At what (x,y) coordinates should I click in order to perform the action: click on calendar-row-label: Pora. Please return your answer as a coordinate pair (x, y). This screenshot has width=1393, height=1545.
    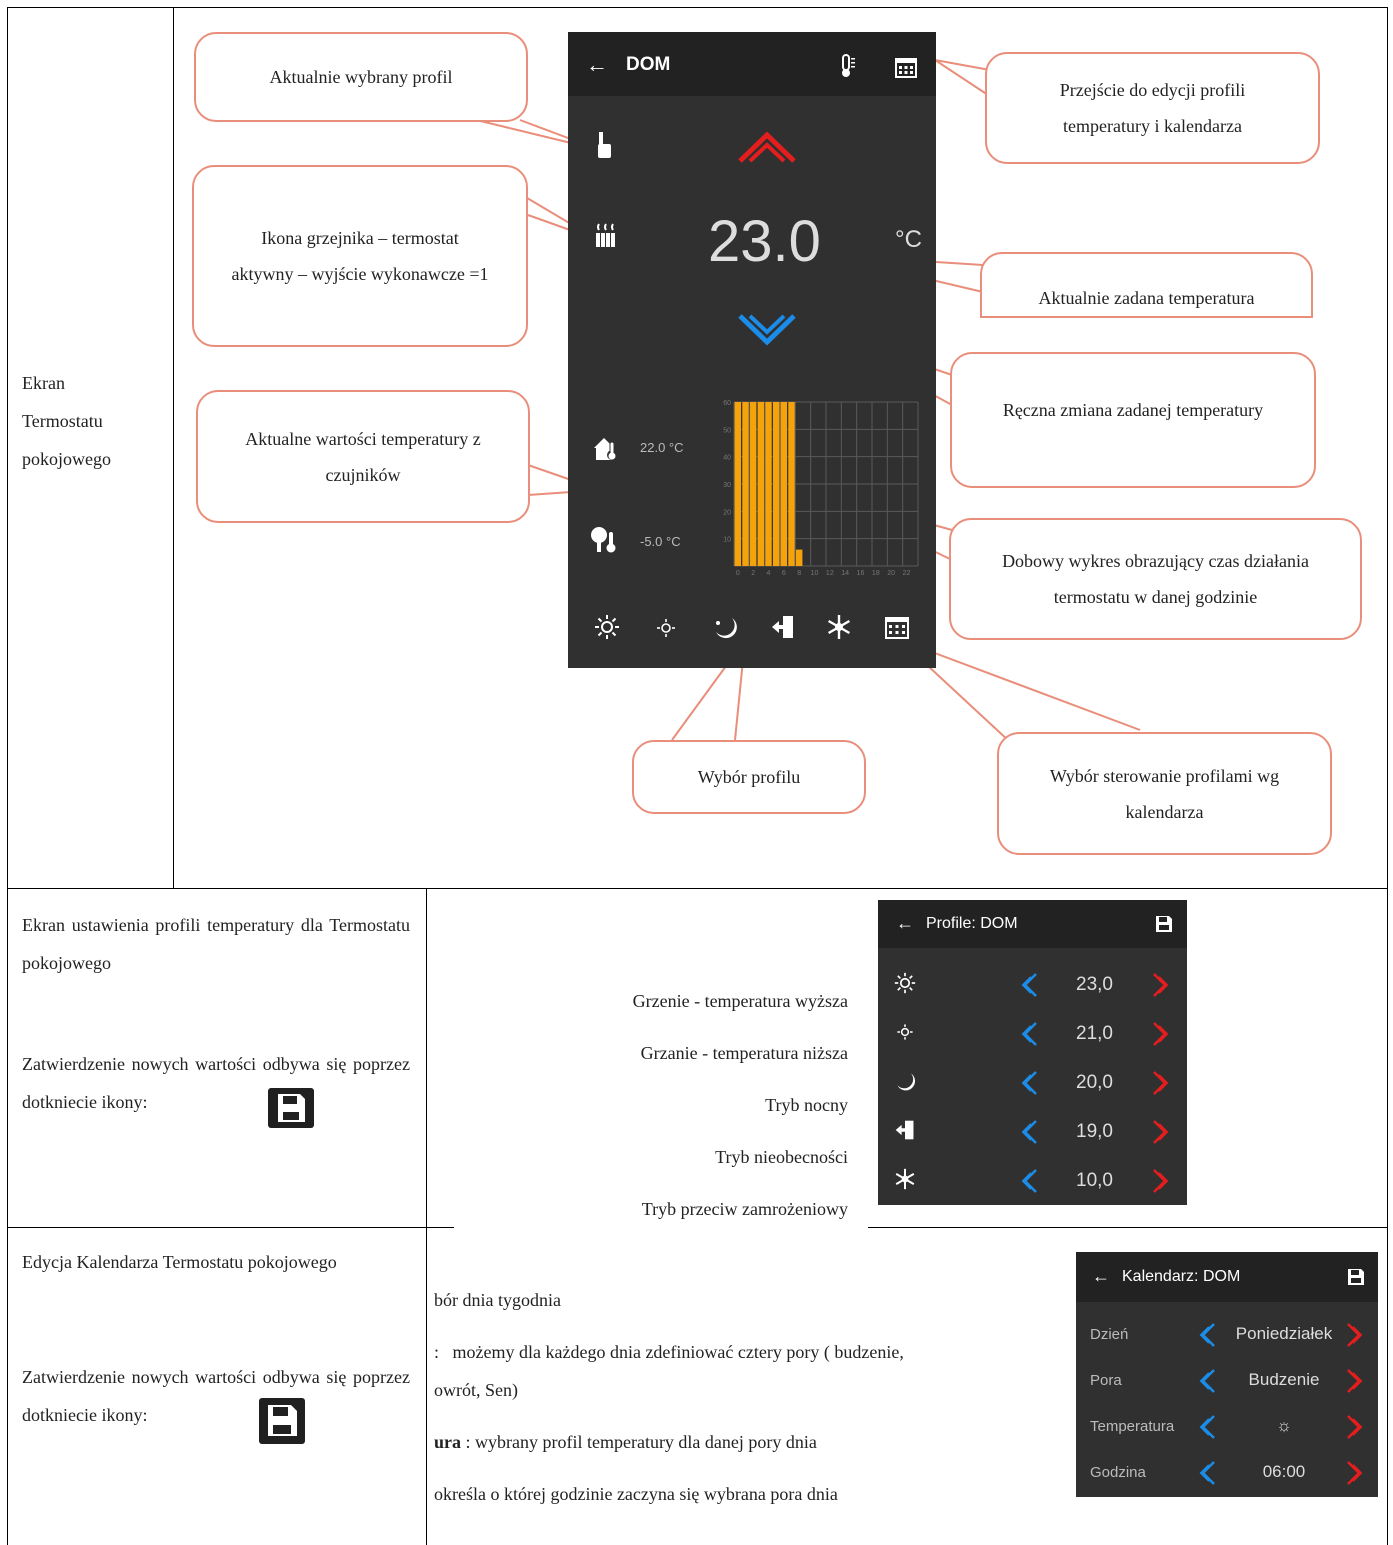
    Looking at the image, I should click on (1106, 1380).